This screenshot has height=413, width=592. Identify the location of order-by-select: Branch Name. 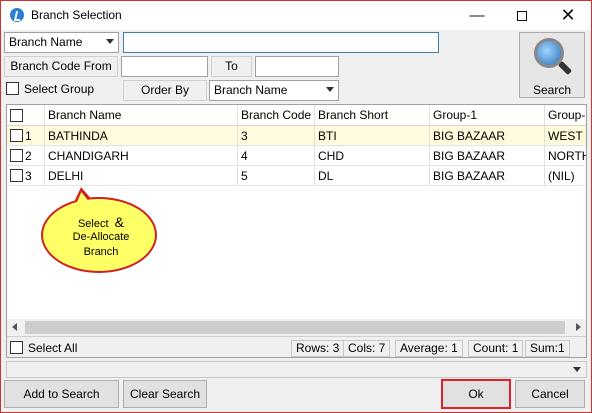
(274, 90).